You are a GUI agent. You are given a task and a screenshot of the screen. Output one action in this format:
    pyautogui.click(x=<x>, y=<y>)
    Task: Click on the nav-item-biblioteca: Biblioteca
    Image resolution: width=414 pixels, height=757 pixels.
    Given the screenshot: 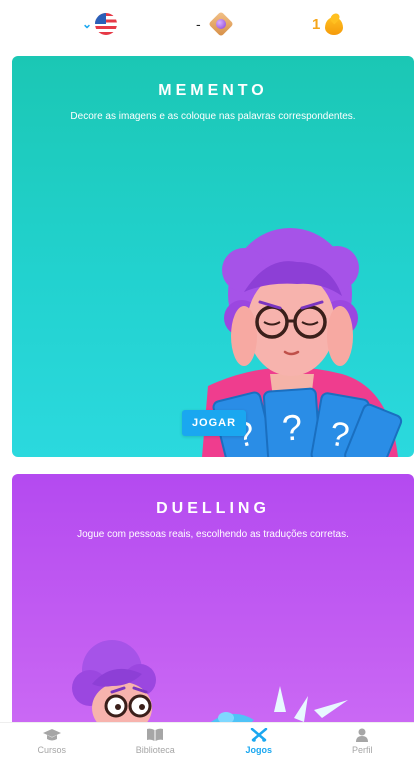 What is the action you would take?
    pyautogui.click(x=156, y=740)
    